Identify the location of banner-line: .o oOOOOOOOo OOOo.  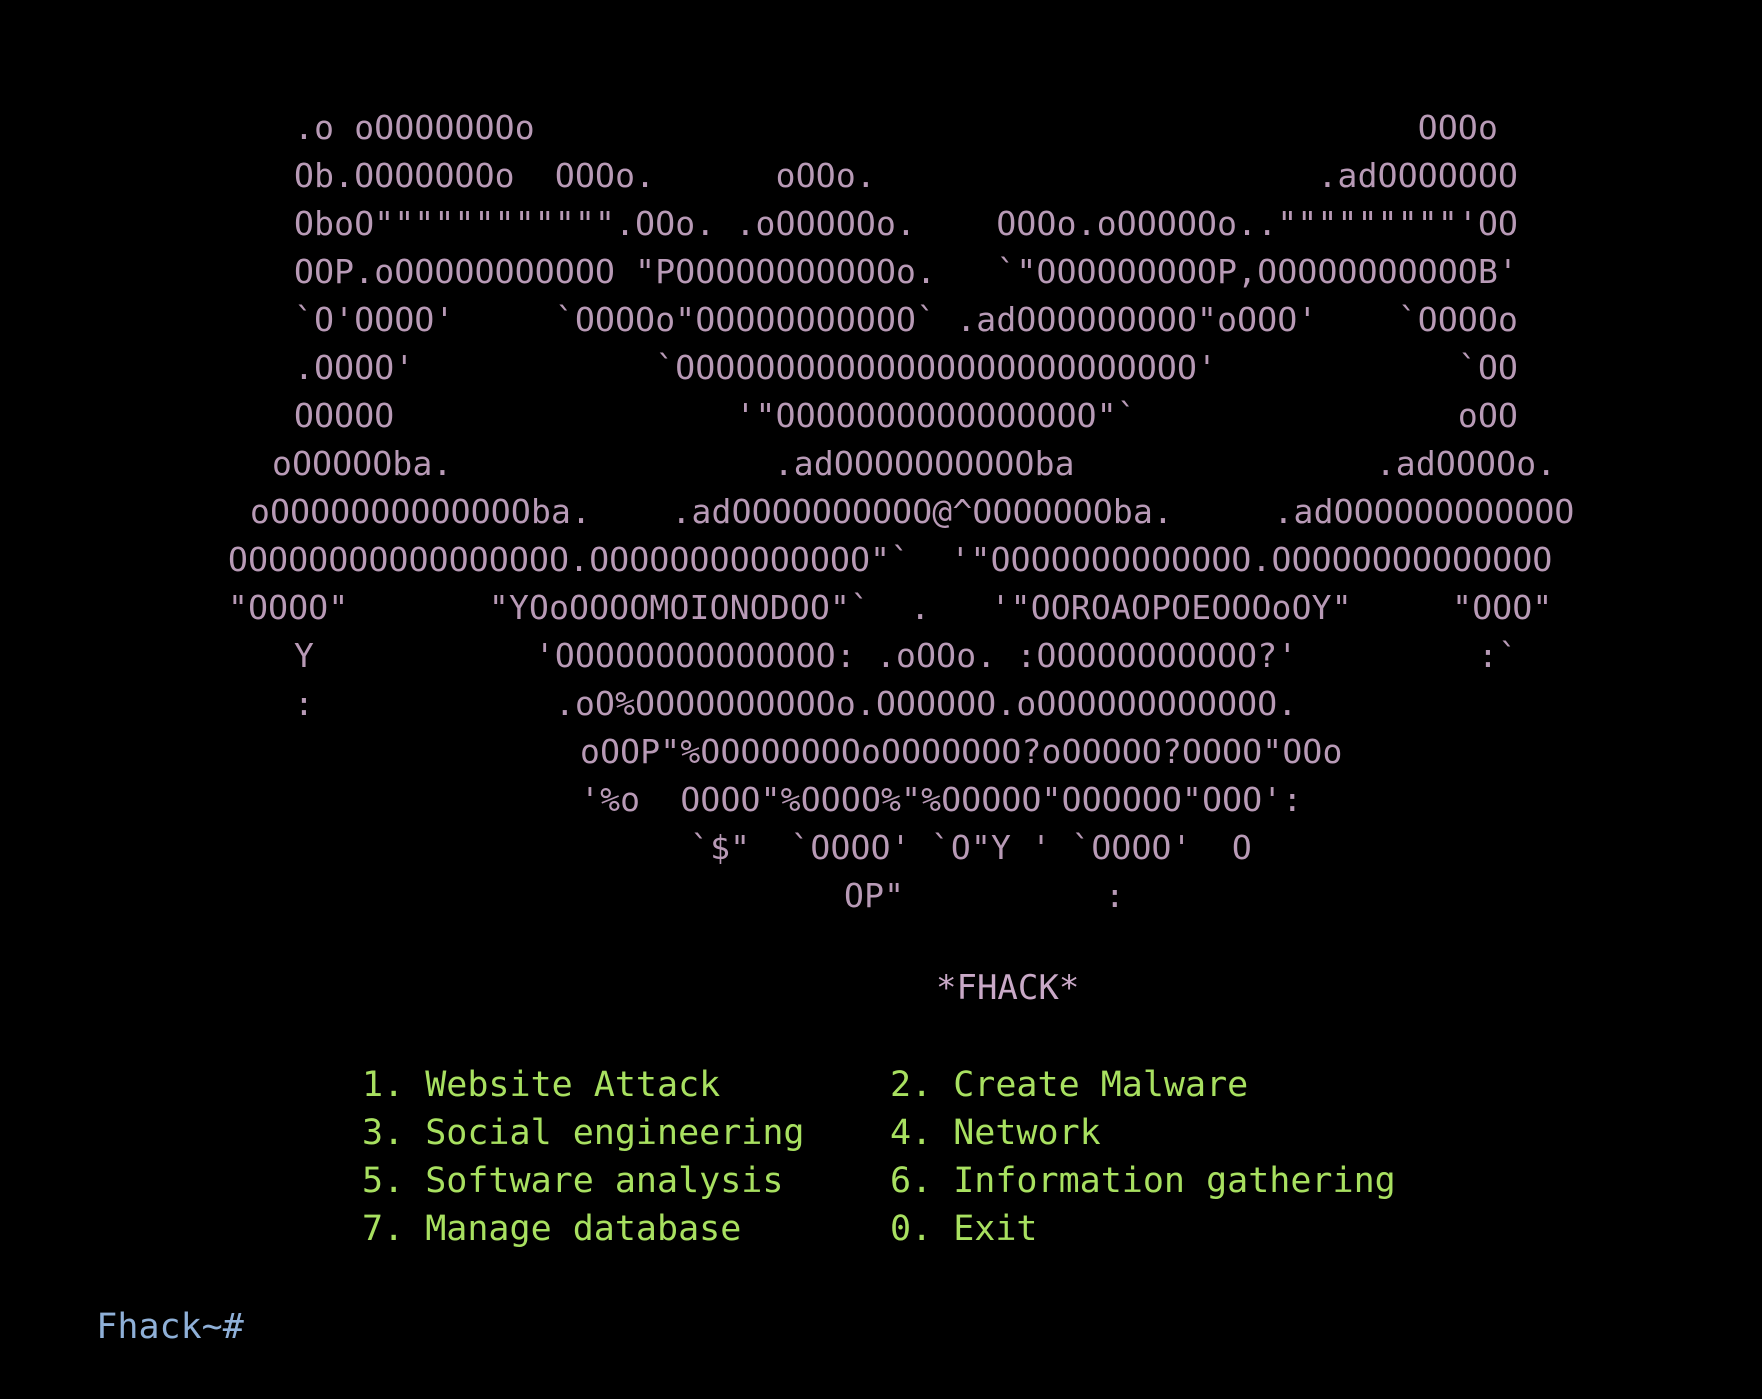
(896, 127).